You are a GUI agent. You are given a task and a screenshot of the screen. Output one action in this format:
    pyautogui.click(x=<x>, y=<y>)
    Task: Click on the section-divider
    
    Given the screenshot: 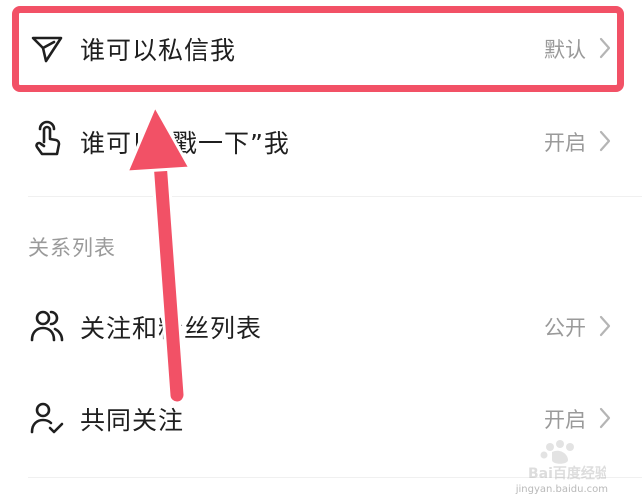 What is the action you would take?
    pyautogui.click(x=335, y=196)
    